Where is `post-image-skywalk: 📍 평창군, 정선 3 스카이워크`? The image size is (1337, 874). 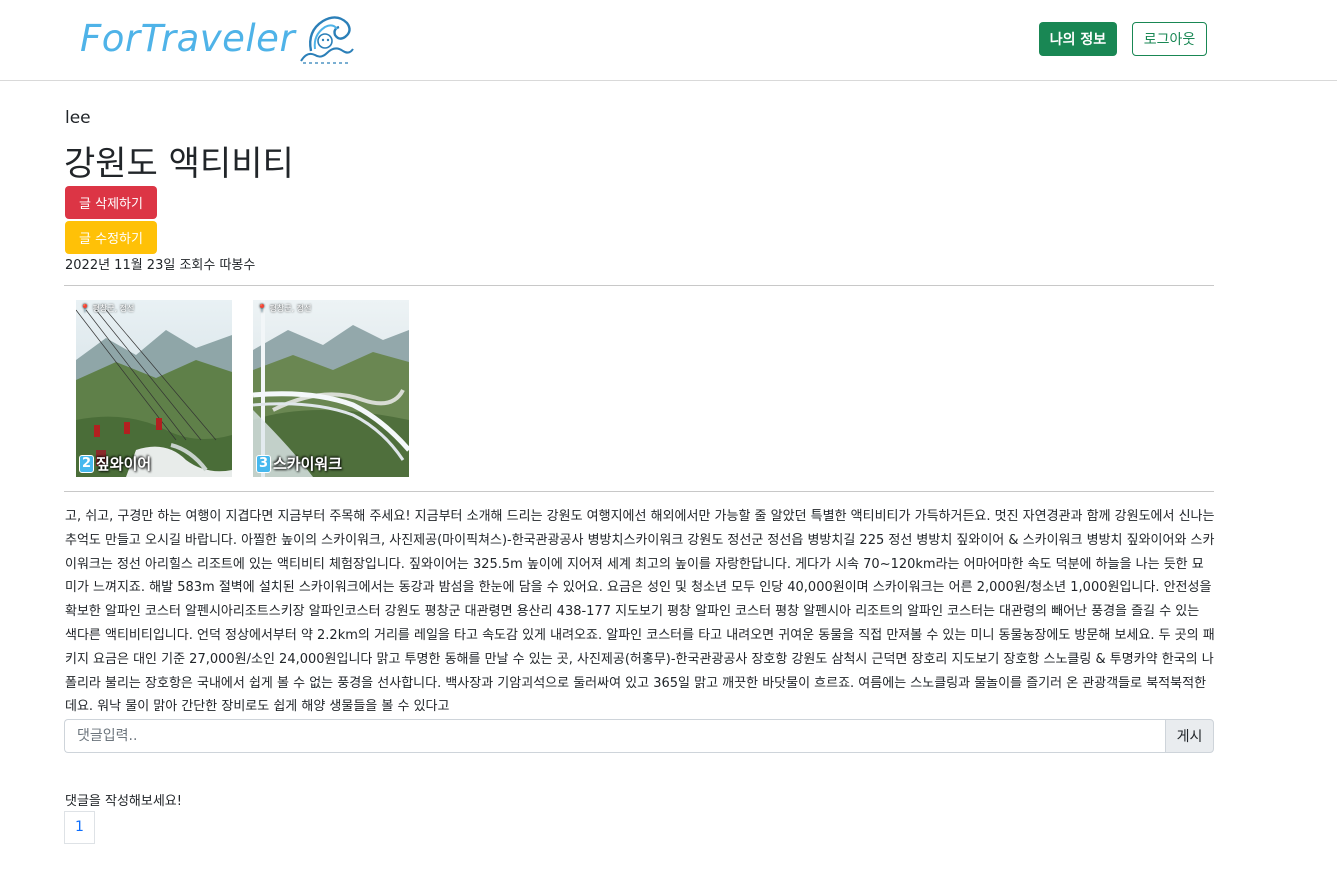
post-image-skywalk: 📍 평창군, 정선 3 스카이워크 is located at coordinates (331, 388).